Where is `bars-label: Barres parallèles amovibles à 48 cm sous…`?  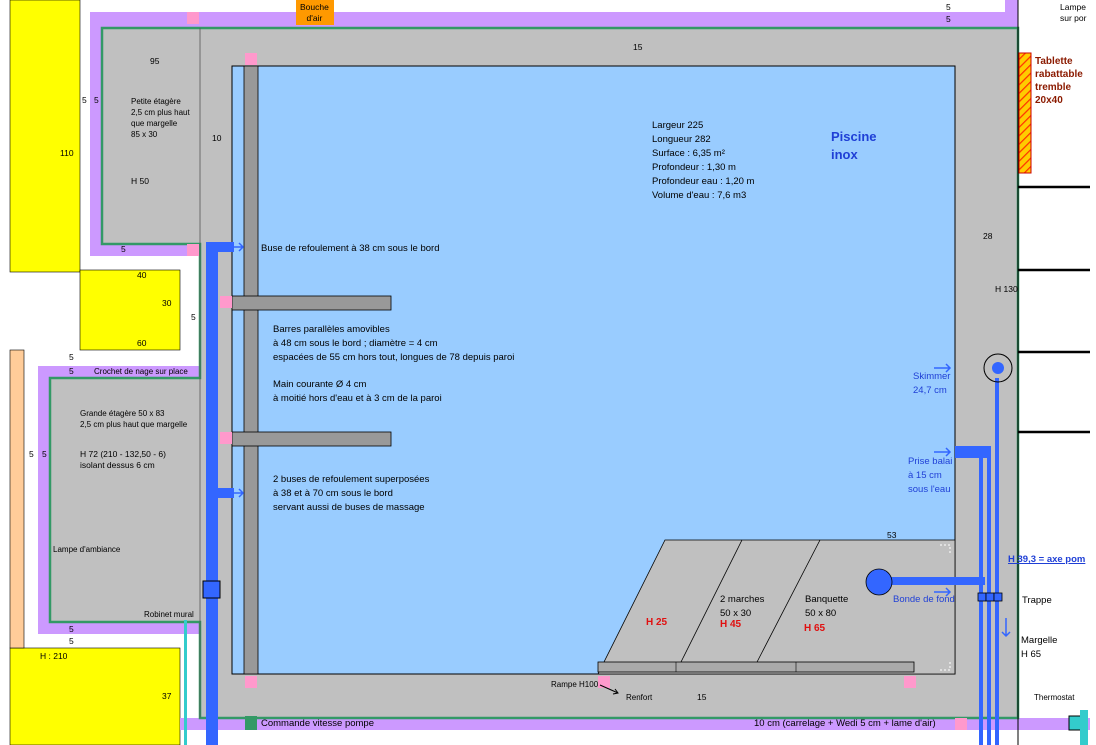
bars-label: Barres parallèles amovibles à 48 cm sous… is located at coordinates (394, 343).